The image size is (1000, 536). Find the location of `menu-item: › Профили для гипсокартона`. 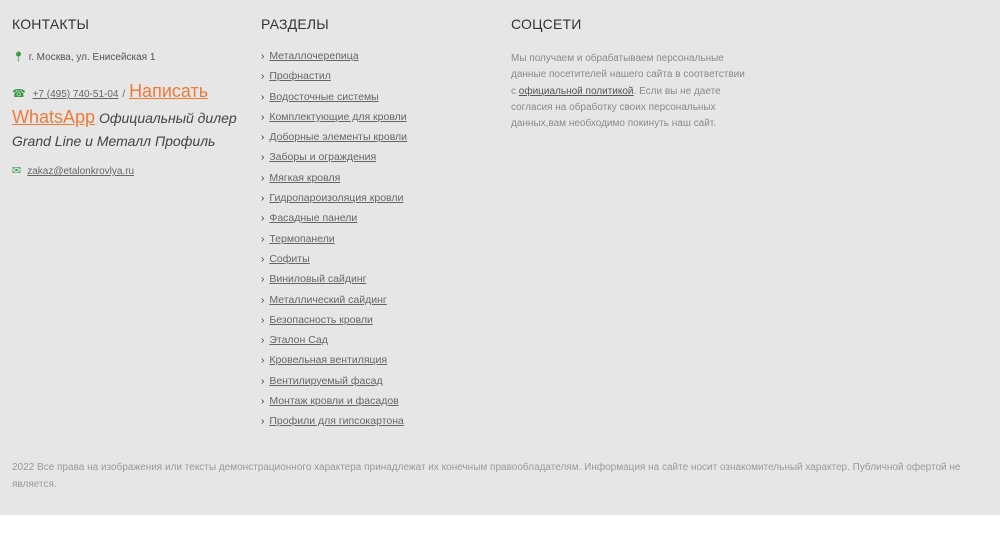

menu-item: › Профили для гипсокартона is located at coordinates (334, 425).